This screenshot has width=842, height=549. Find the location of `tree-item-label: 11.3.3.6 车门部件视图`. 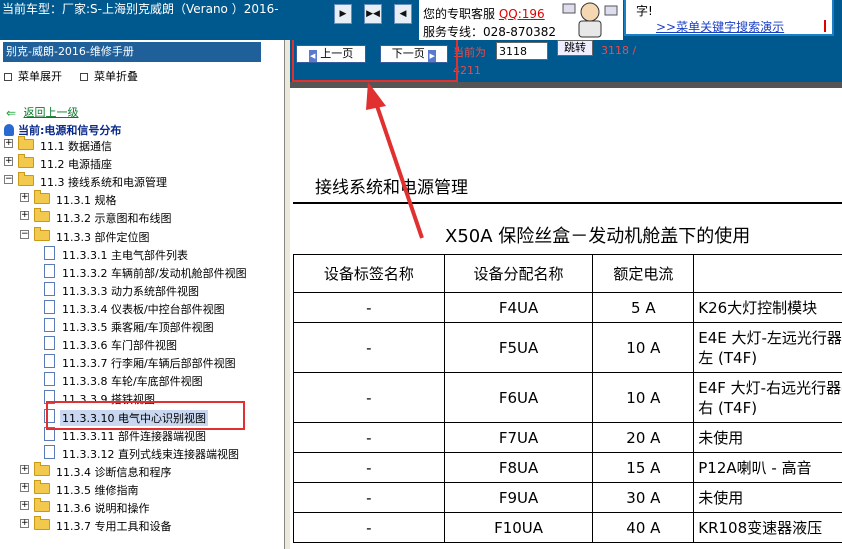

tree-item-label: 11.3.3.6 车门部件视图 is located at coordinates (119, 346).